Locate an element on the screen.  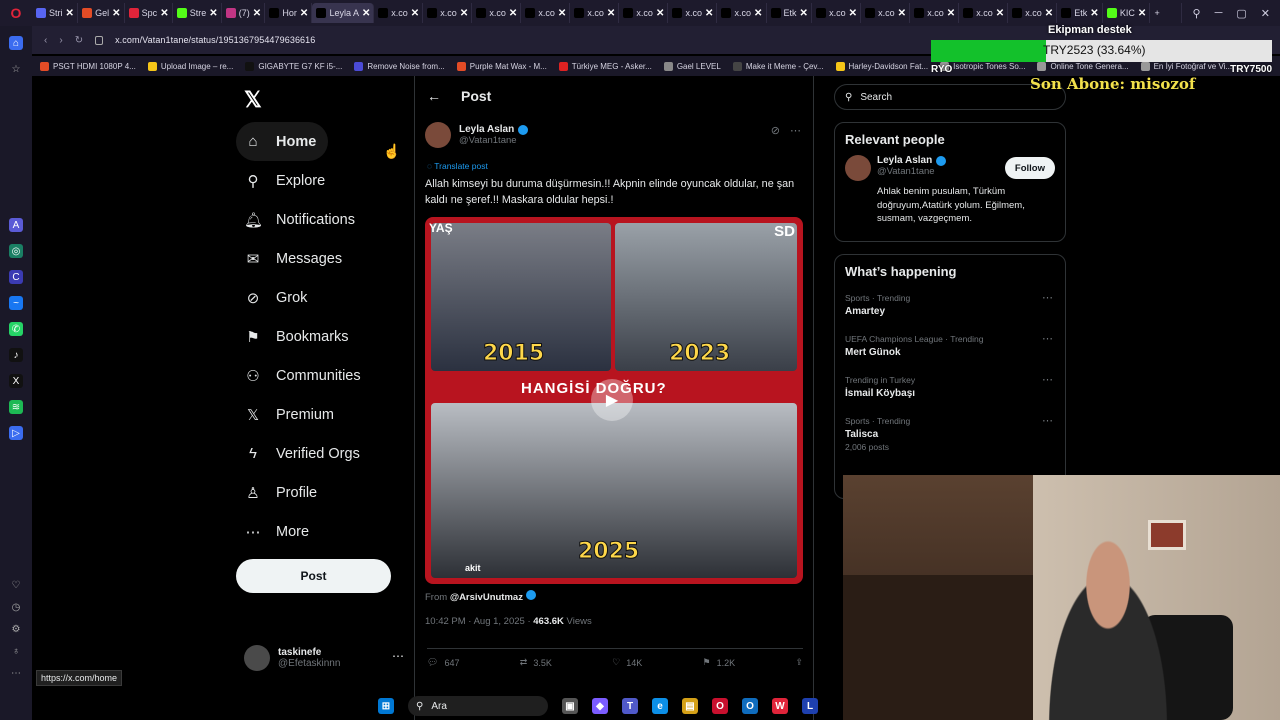
minimize-icon: ─ is located at coordinates (1219, 13).